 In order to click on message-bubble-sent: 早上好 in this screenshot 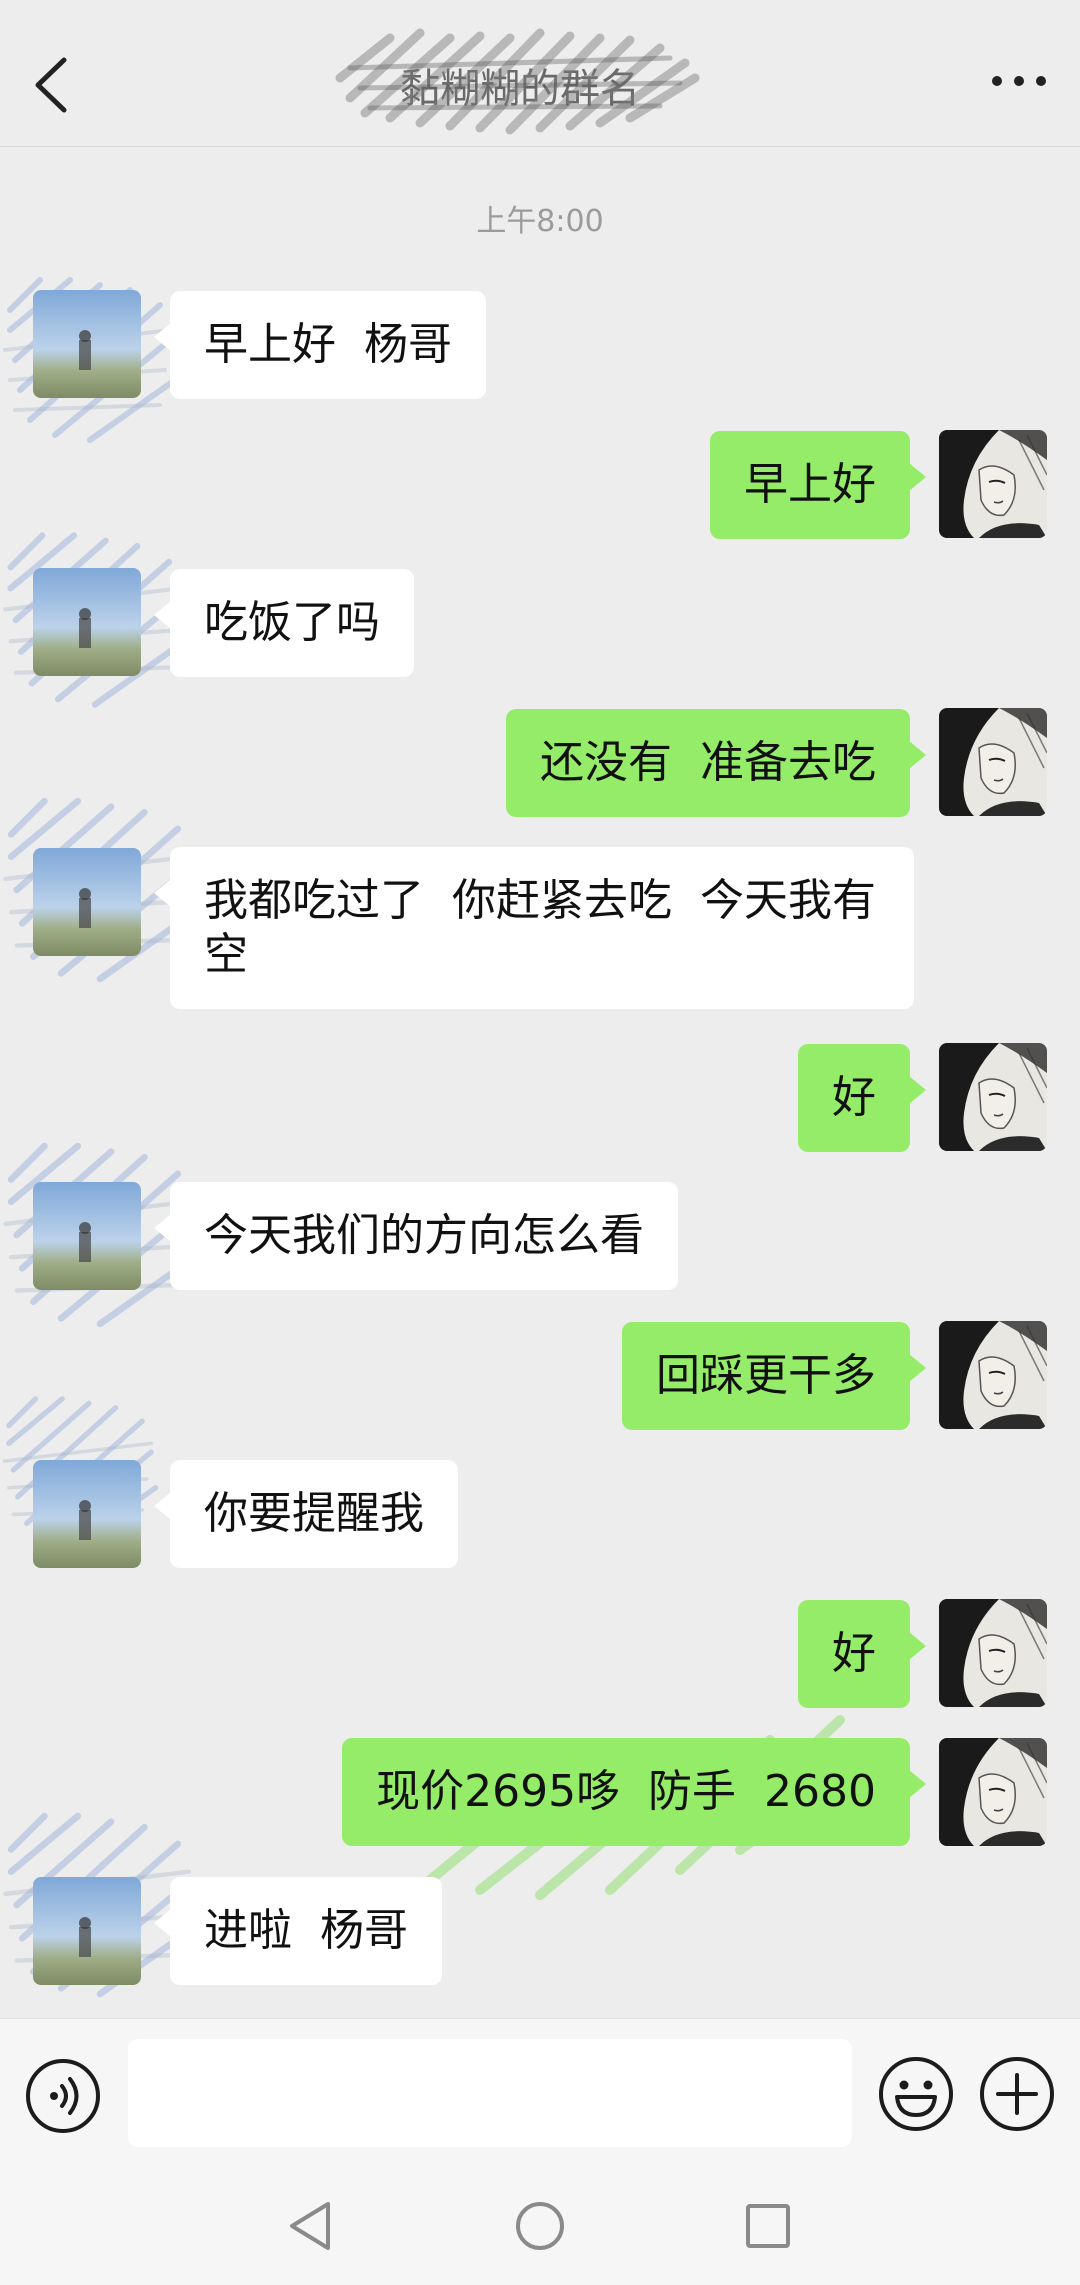, I will do `click(818, 485)`.